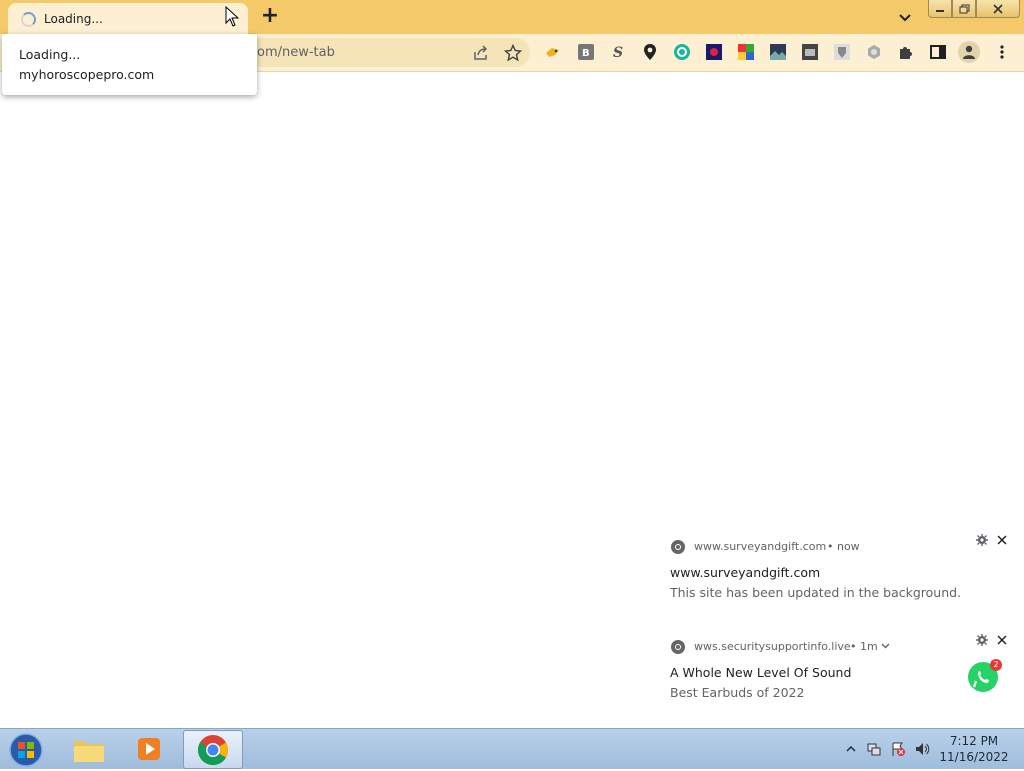 The height and width of the screenshot is (771, 1024). Describe the element at coordinates (760, 546) in the screenshot. I see `notification-origin: www.surveyandgift.com` at that location.